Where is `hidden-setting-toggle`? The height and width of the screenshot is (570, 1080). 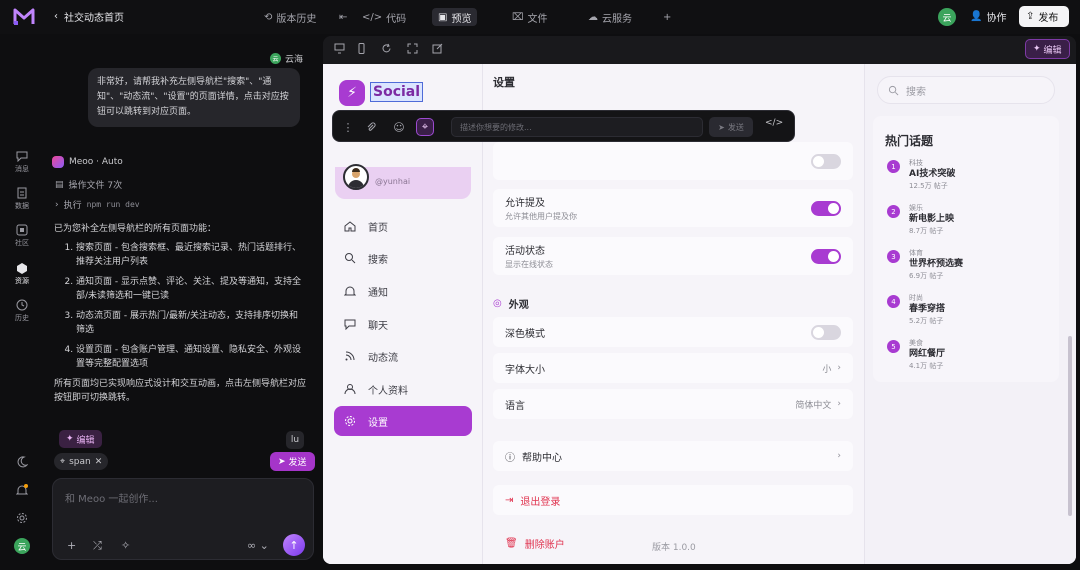
hidden-setting-toggle is located at coordinates (826, 161).